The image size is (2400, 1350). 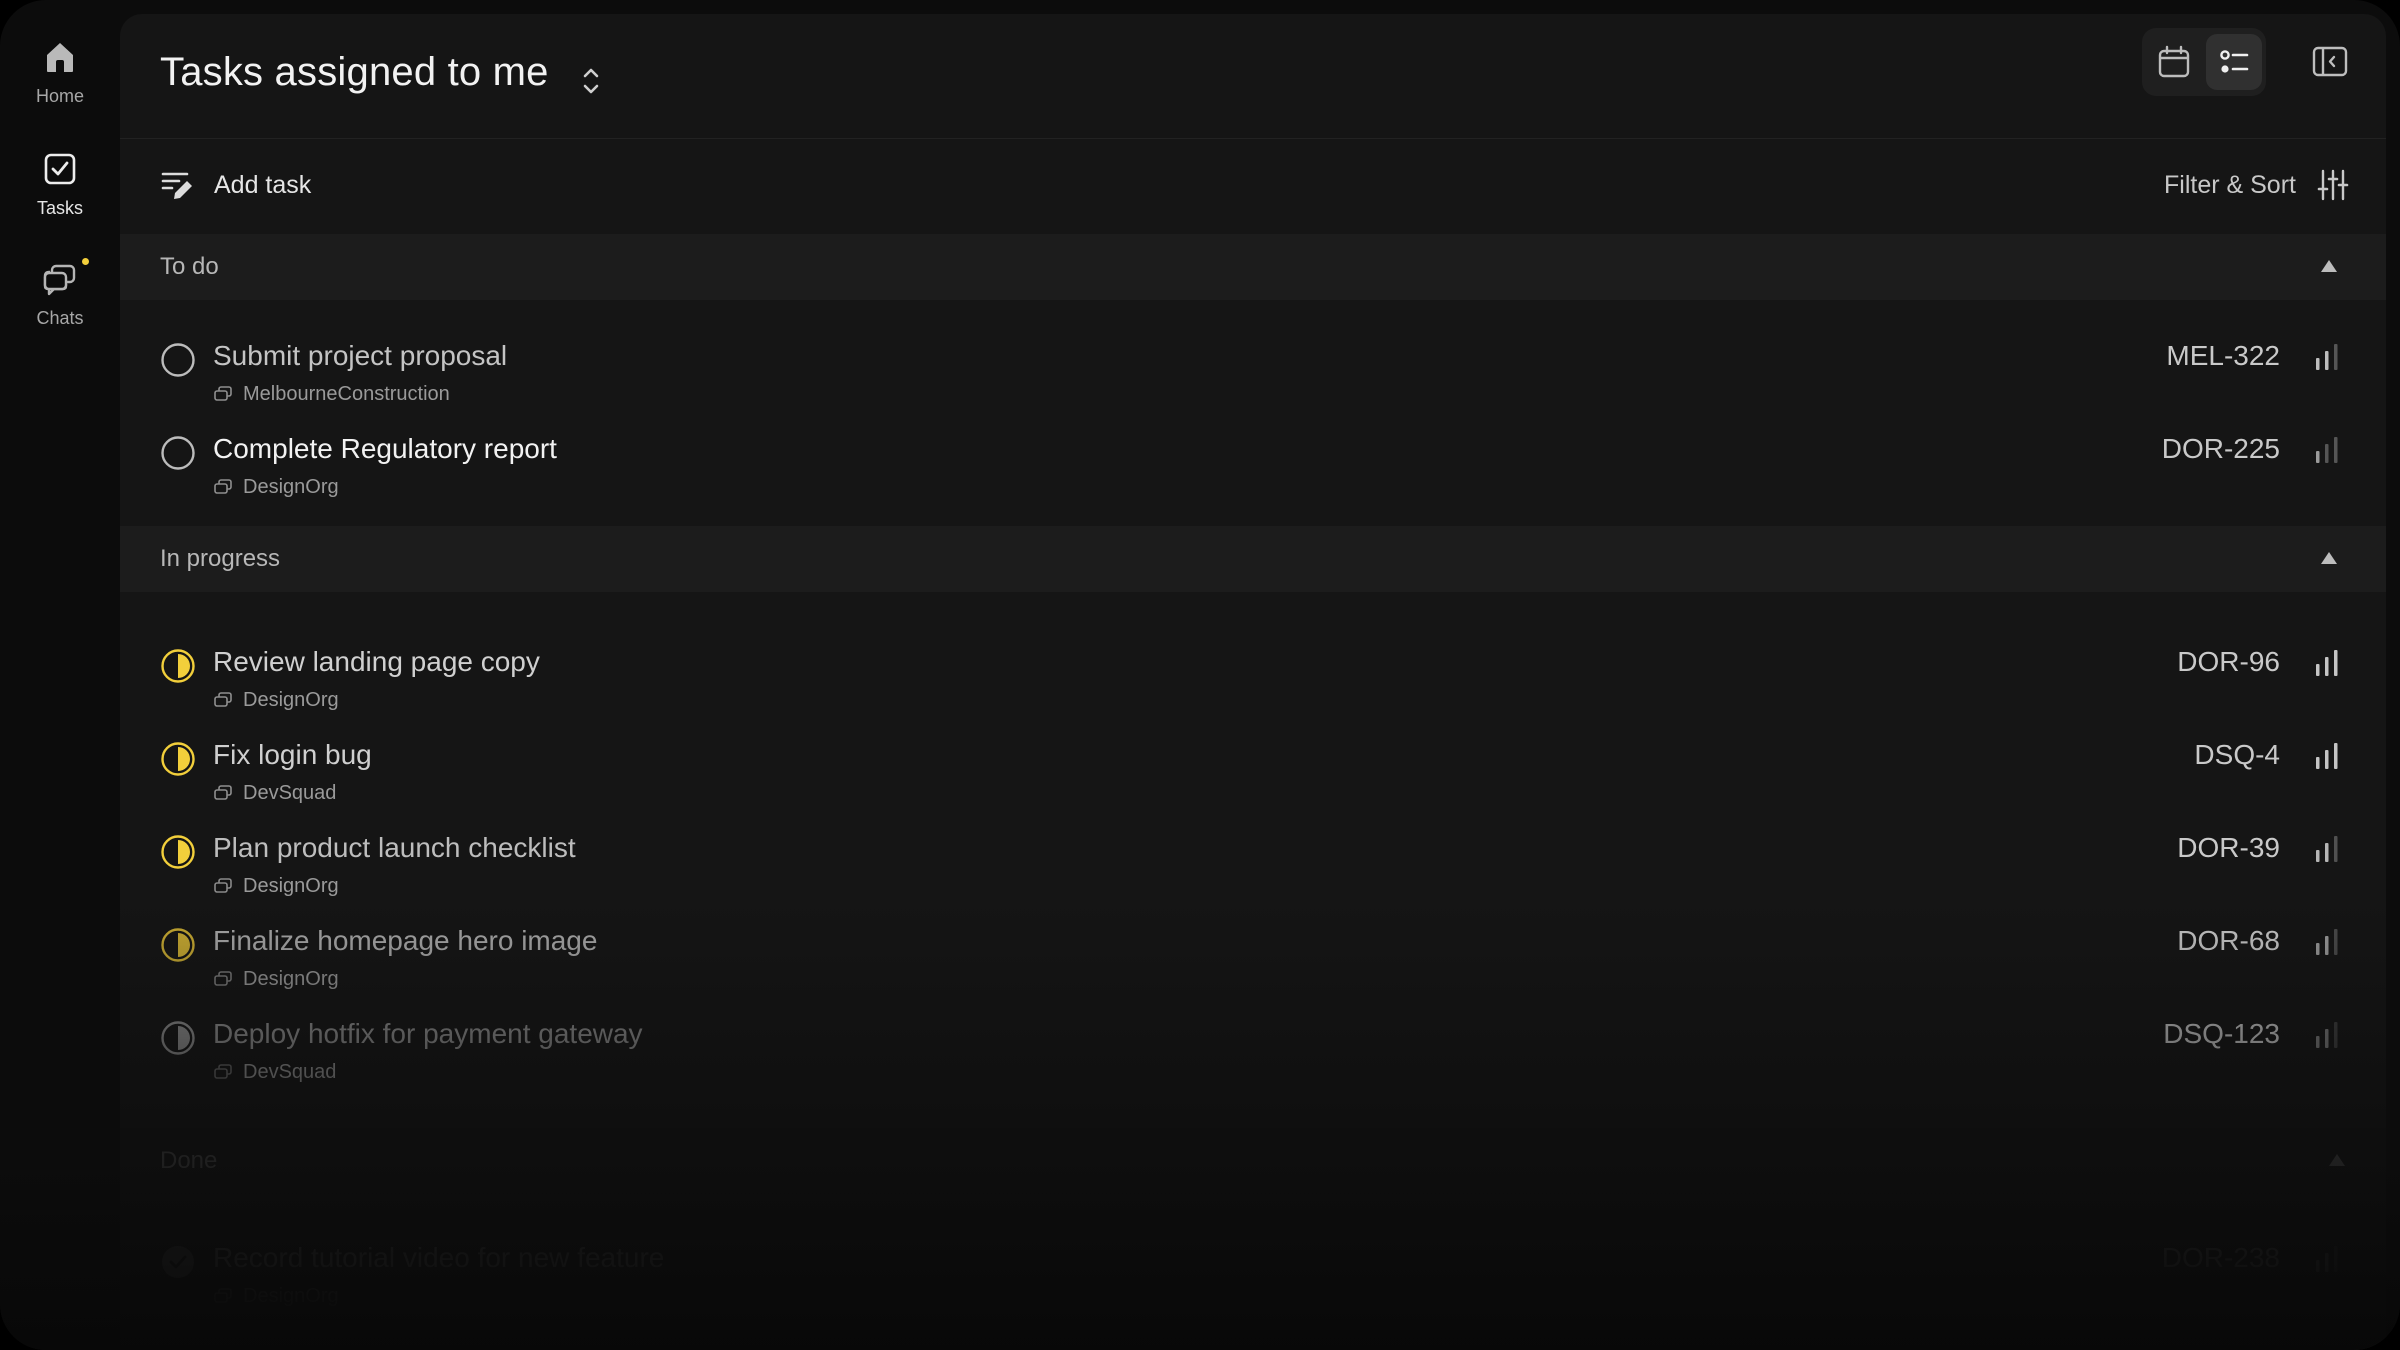 What do you see at coordinates (2220, 1257) in the screenshot?
I see `task-id: DOR-238` at bounding box center [2220, 1257].